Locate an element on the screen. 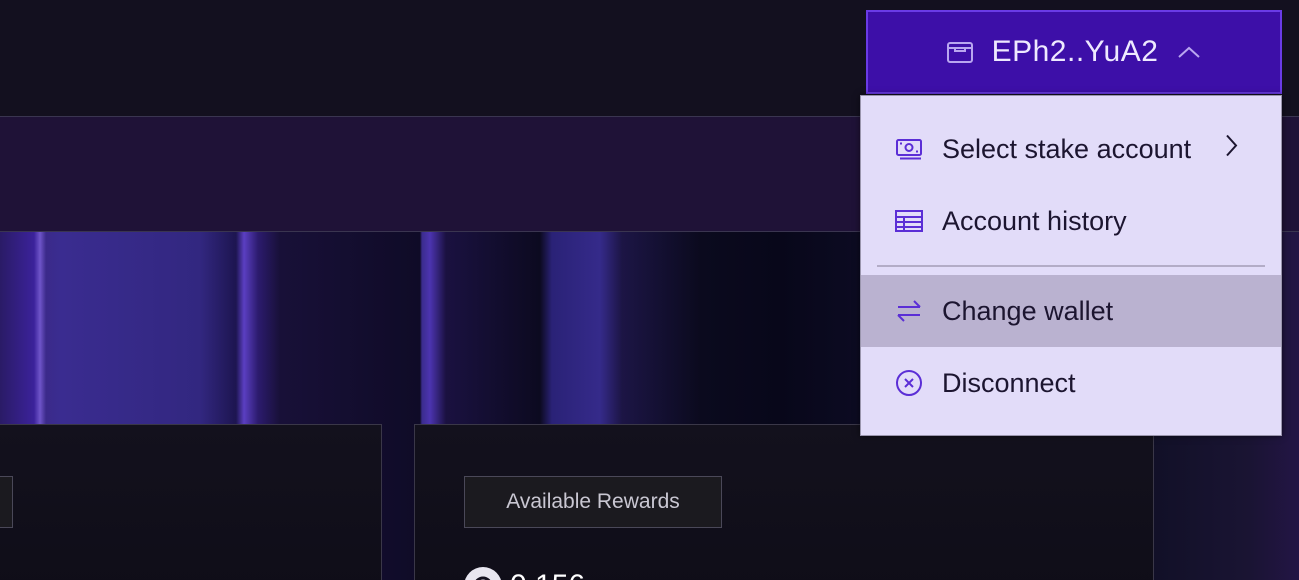  table-icon is located at coordinates (909, 221).